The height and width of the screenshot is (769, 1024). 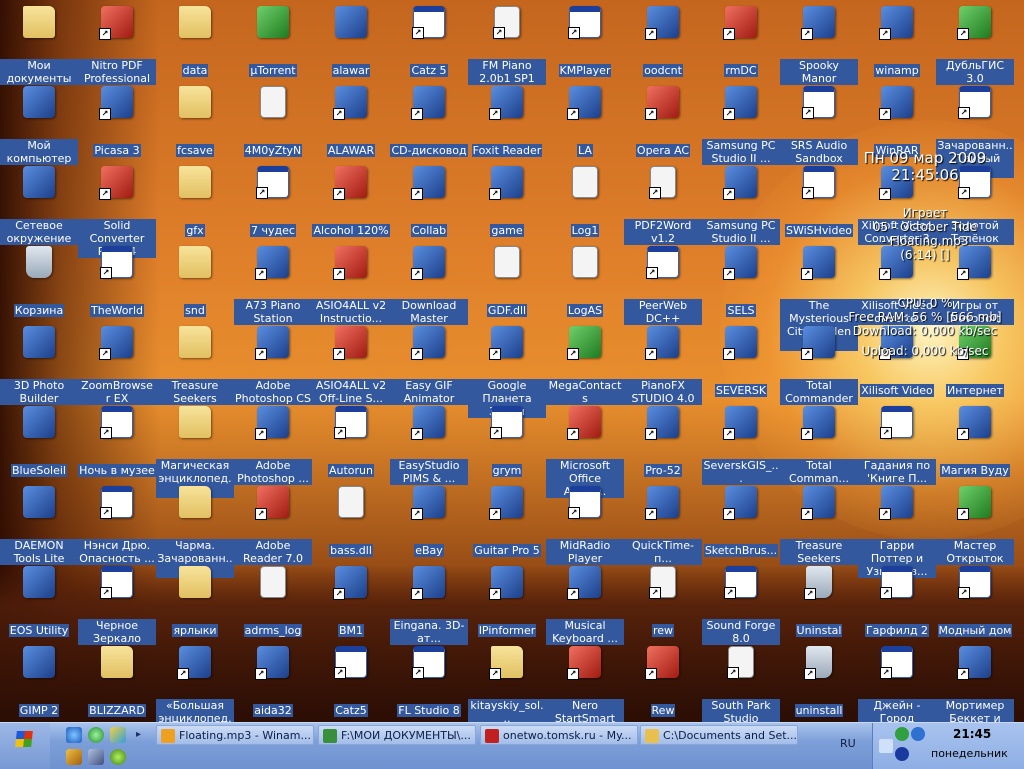 I want to click on desktop-icon: ↗ Rew, so click(x=663, y=681).